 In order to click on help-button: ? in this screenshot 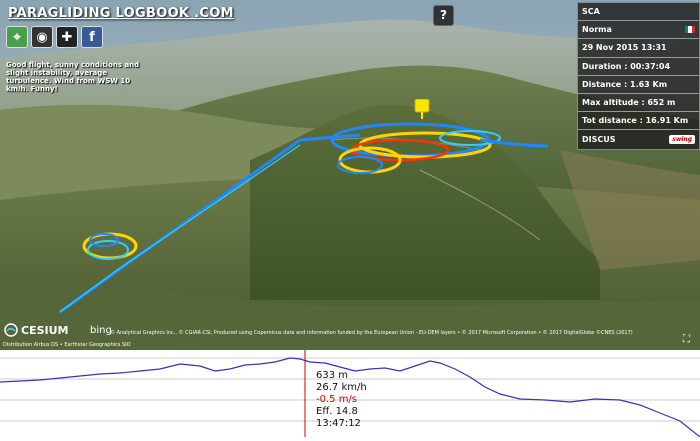, I will do `click(443, 15)`.